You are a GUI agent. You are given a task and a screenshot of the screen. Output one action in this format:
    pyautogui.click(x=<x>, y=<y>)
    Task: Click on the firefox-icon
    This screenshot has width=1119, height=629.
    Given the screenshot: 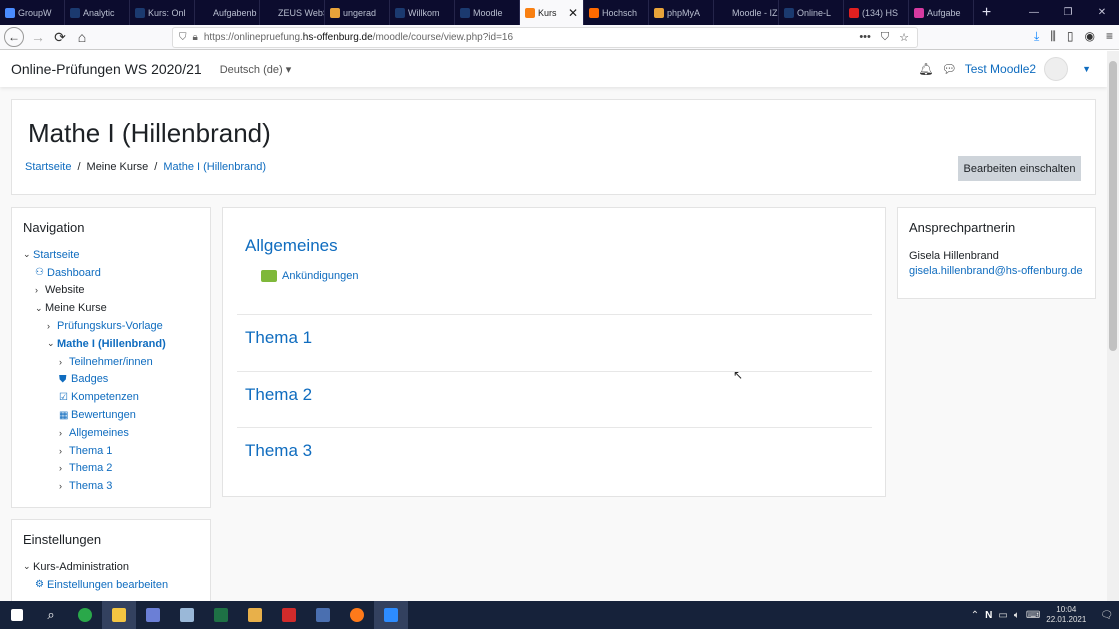 What is the action you would take?
    pyautogui.click(x=357, y=615)
    